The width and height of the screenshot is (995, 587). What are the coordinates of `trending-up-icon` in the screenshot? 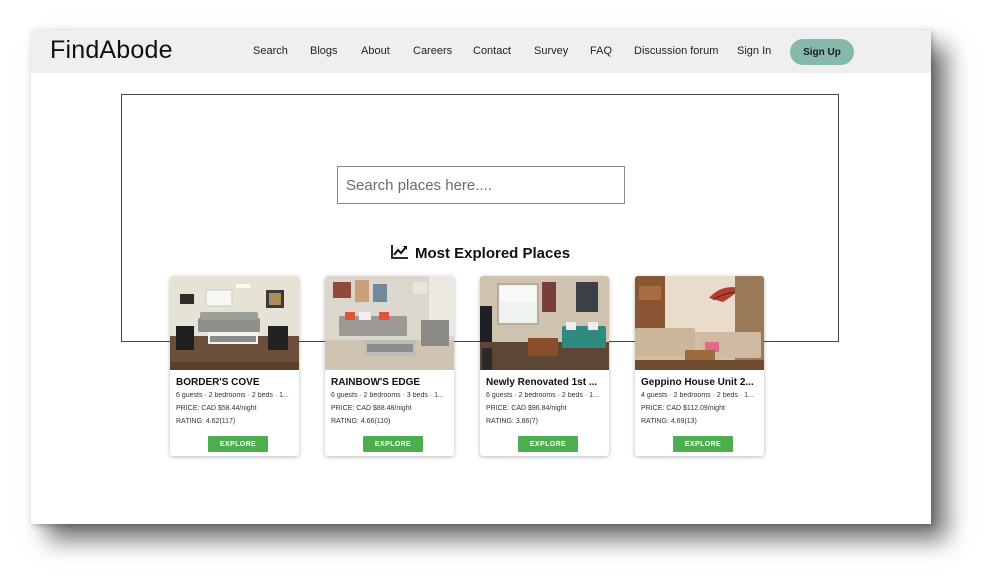 It's located at (400, 253).